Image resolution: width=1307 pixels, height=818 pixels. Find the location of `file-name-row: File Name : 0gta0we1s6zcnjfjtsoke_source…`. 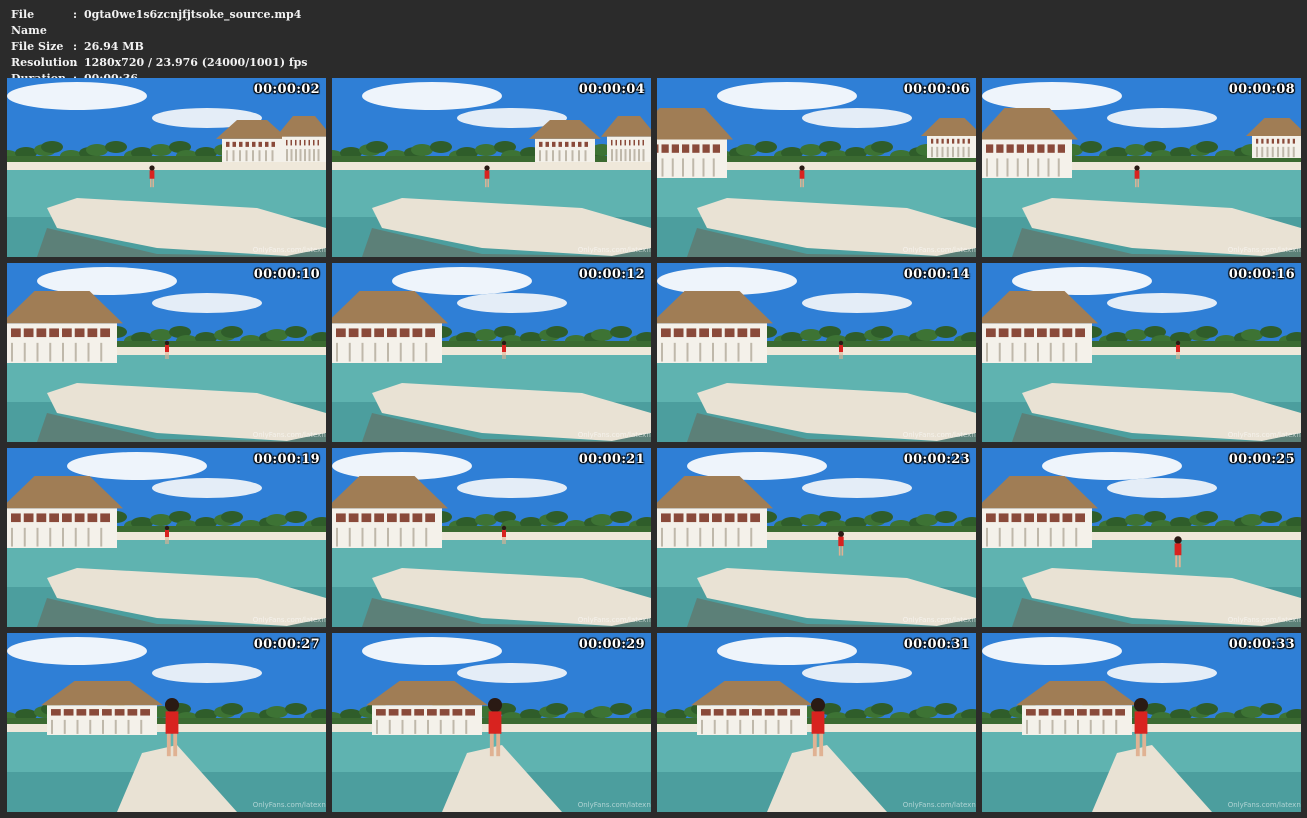

file-name-row: File Name : 0gta0we1s6zcnjfjtsoke_source… is located at coordinates (159, 23).